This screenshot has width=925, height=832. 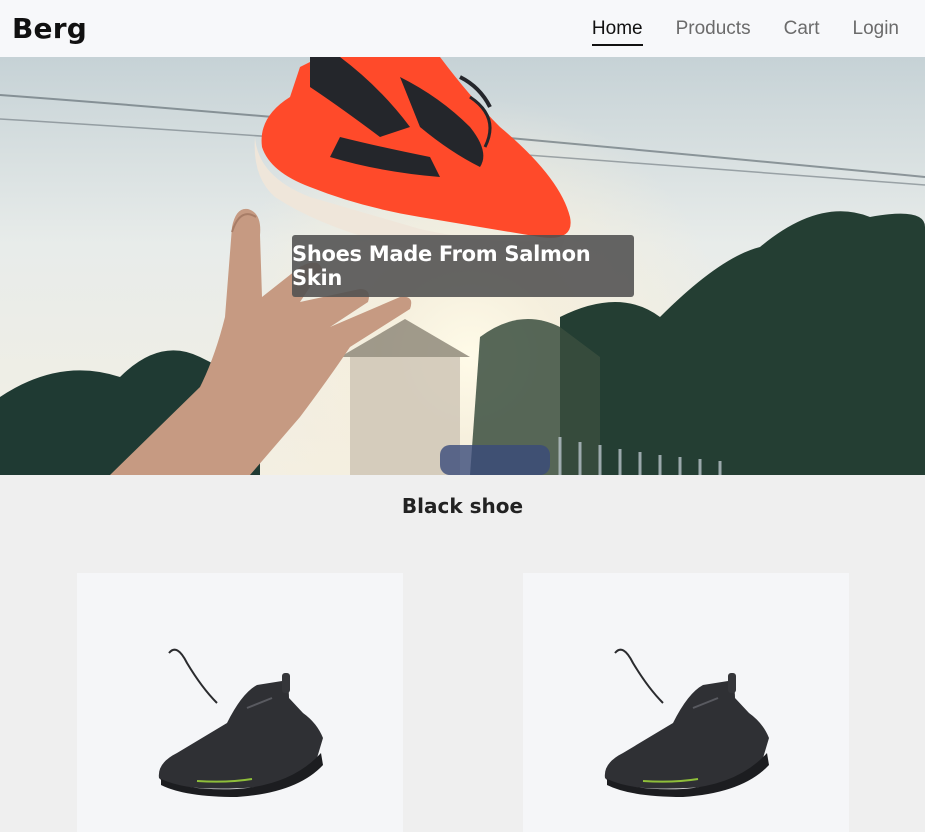 I want to click on nav-login-link: Login, so click(x=876, y=29).